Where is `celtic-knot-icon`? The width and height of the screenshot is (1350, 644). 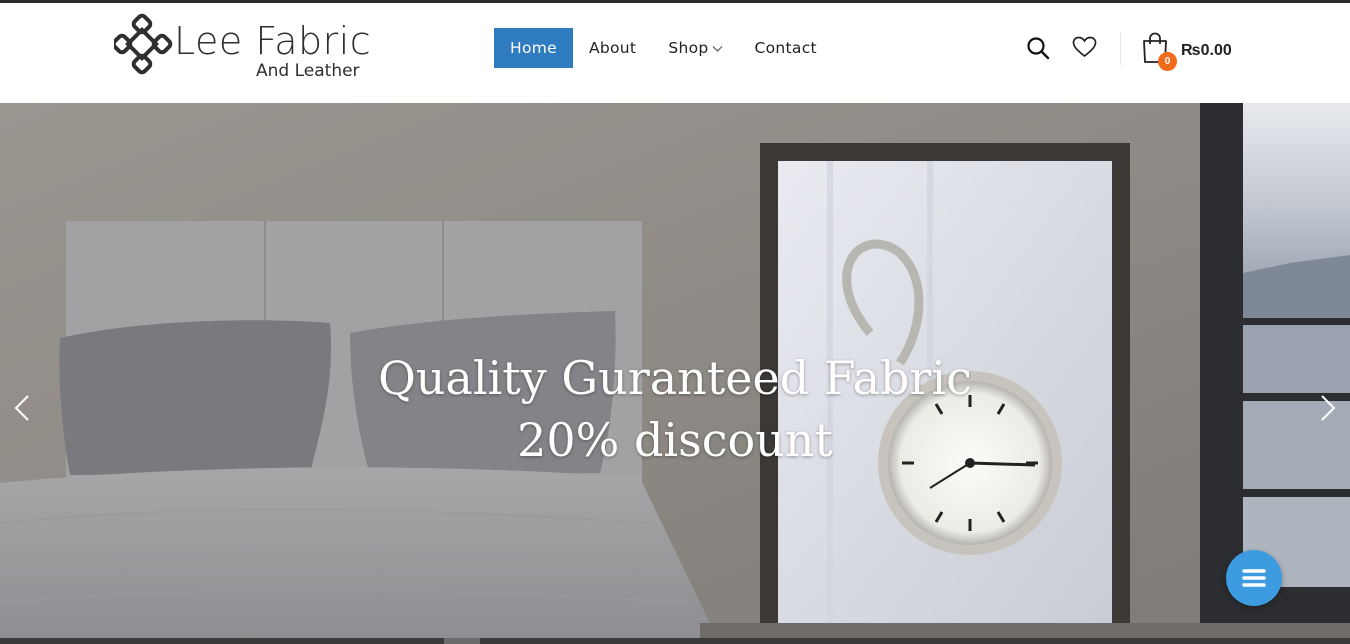 celtic-knot-icon is located at coordinates (143, 44).